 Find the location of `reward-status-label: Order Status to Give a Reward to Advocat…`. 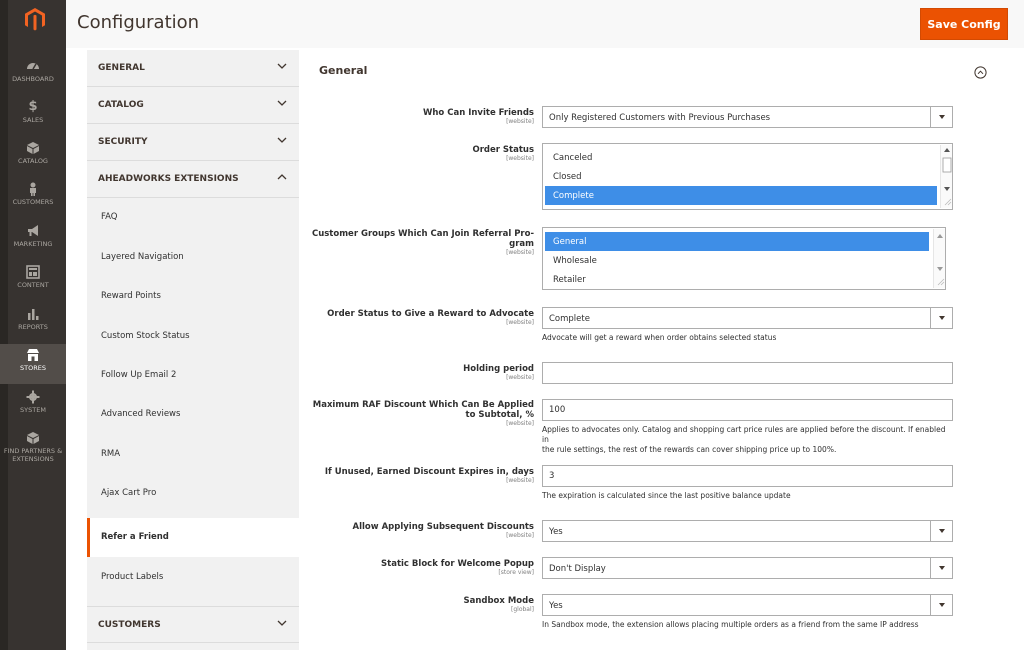

reward-status-label: Order Status to Give a Reward to Advocat… is located at coordinates (430, 317).